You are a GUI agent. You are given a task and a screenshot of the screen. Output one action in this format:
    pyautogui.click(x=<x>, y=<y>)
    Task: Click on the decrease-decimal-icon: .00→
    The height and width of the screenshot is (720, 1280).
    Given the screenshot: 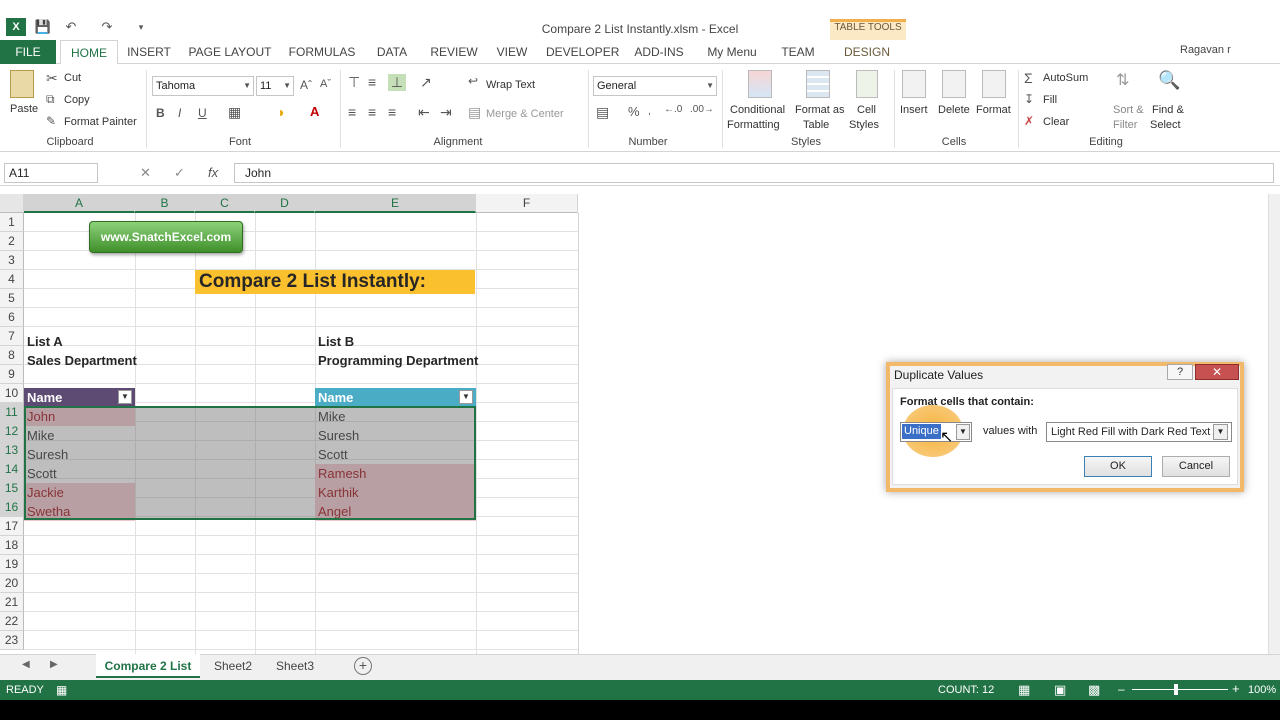 What is the action you would take?
    pyautogui.click(x=702, y=109)
    